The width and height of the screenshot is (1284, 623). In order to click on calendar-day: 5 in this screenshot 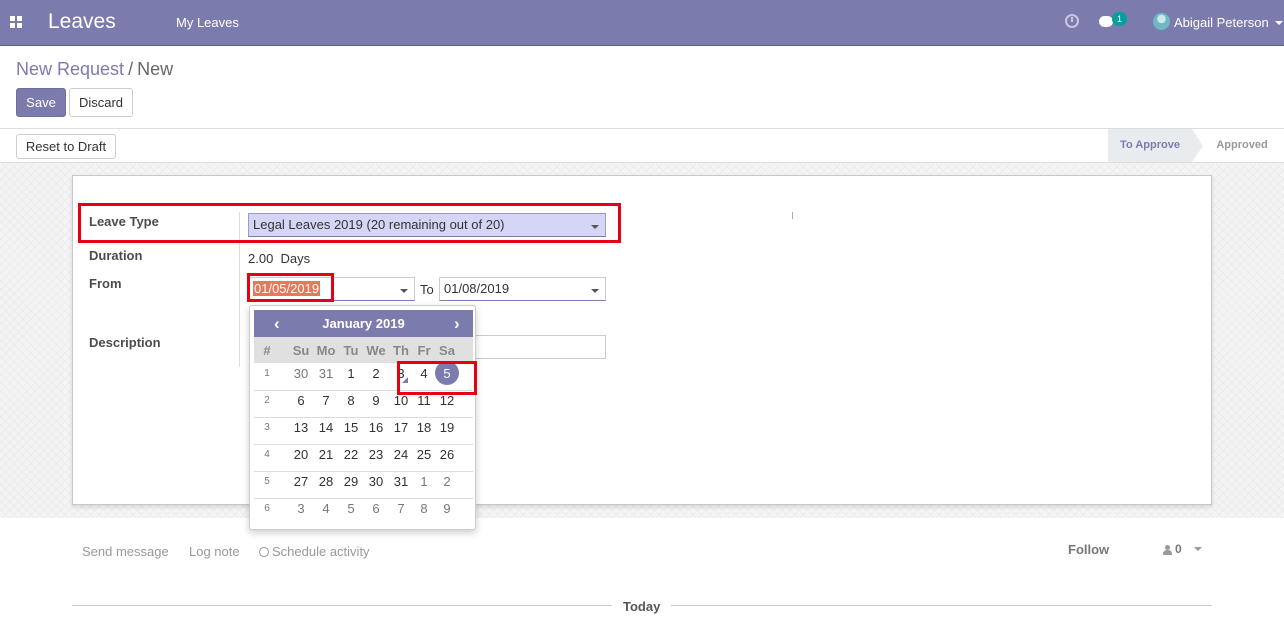, I will do `click(351, 508)`.